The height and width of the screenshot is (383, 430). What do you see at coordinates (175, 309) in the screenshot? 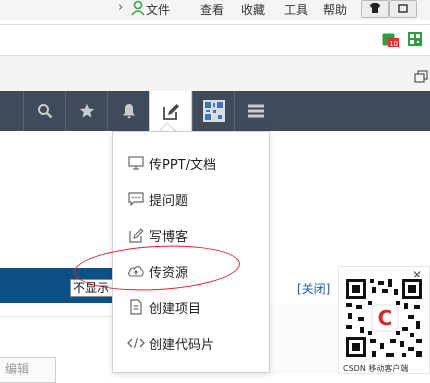
I see `menu-item-label: 创建项目` at bounding box center [175, 309].